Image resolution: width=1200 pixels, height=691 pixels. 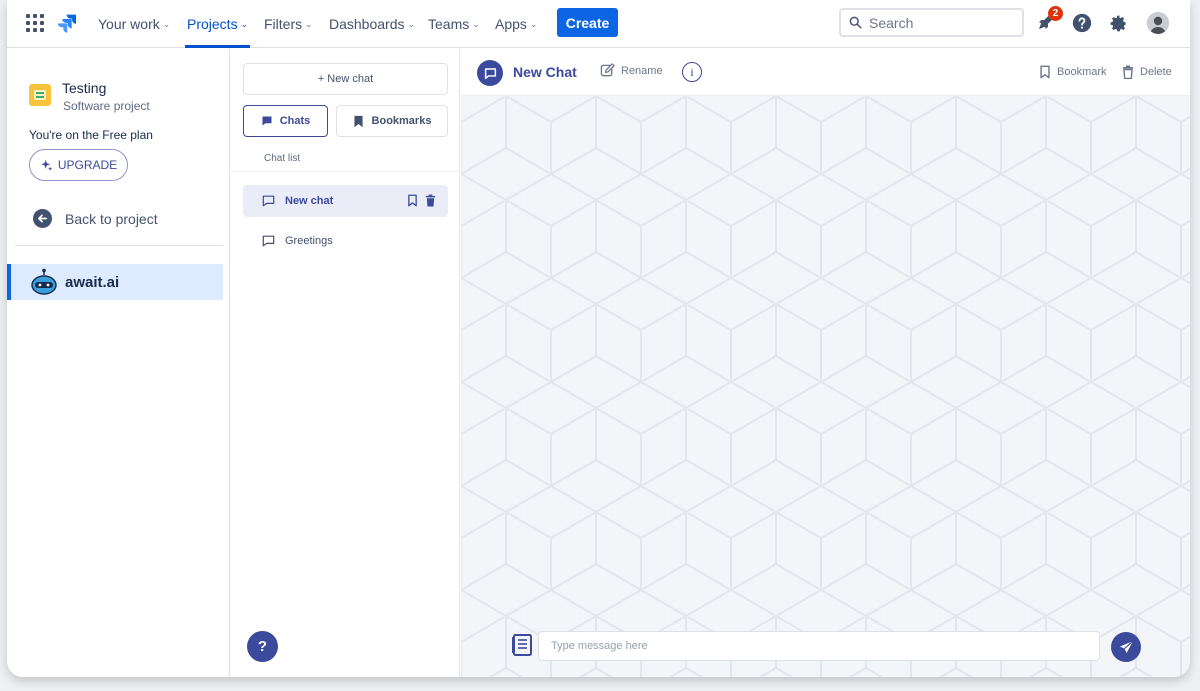 I want to click on info-icon: i, so click(x=692, y=72).